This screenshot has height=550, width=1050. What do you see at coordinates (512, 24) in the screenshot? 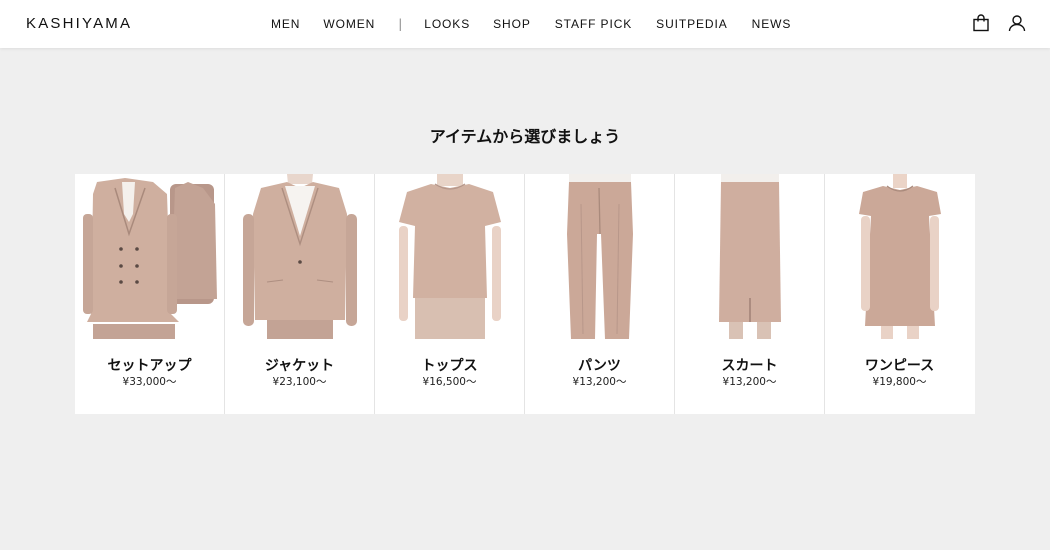
I see `nav-shop: SHOP` at bounding box center [512, 24].